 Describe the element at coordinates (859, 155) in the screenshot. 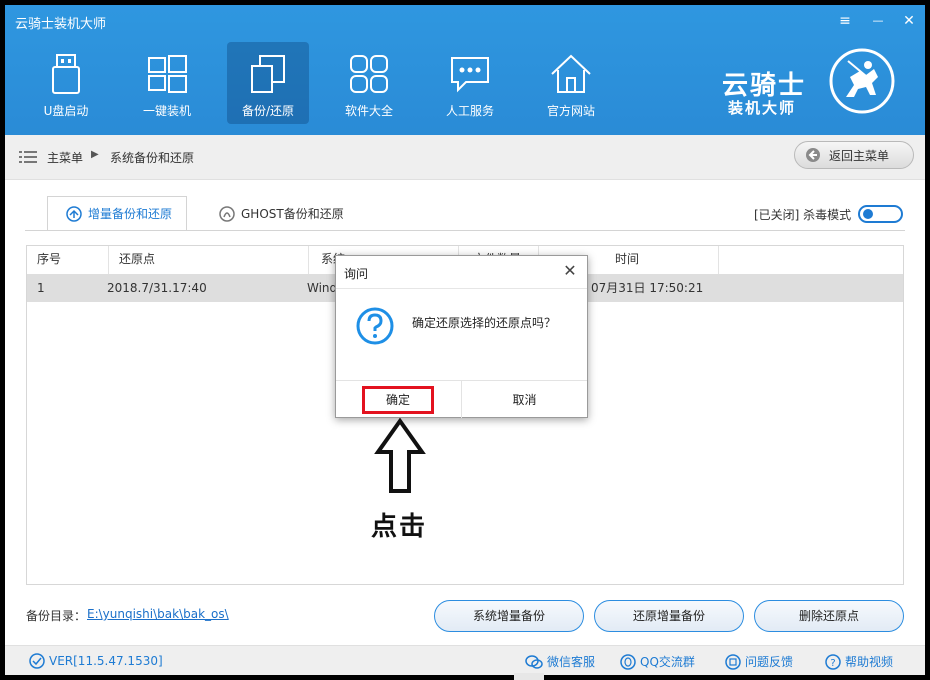

I see `back-label: 返回主菜单` at that location.